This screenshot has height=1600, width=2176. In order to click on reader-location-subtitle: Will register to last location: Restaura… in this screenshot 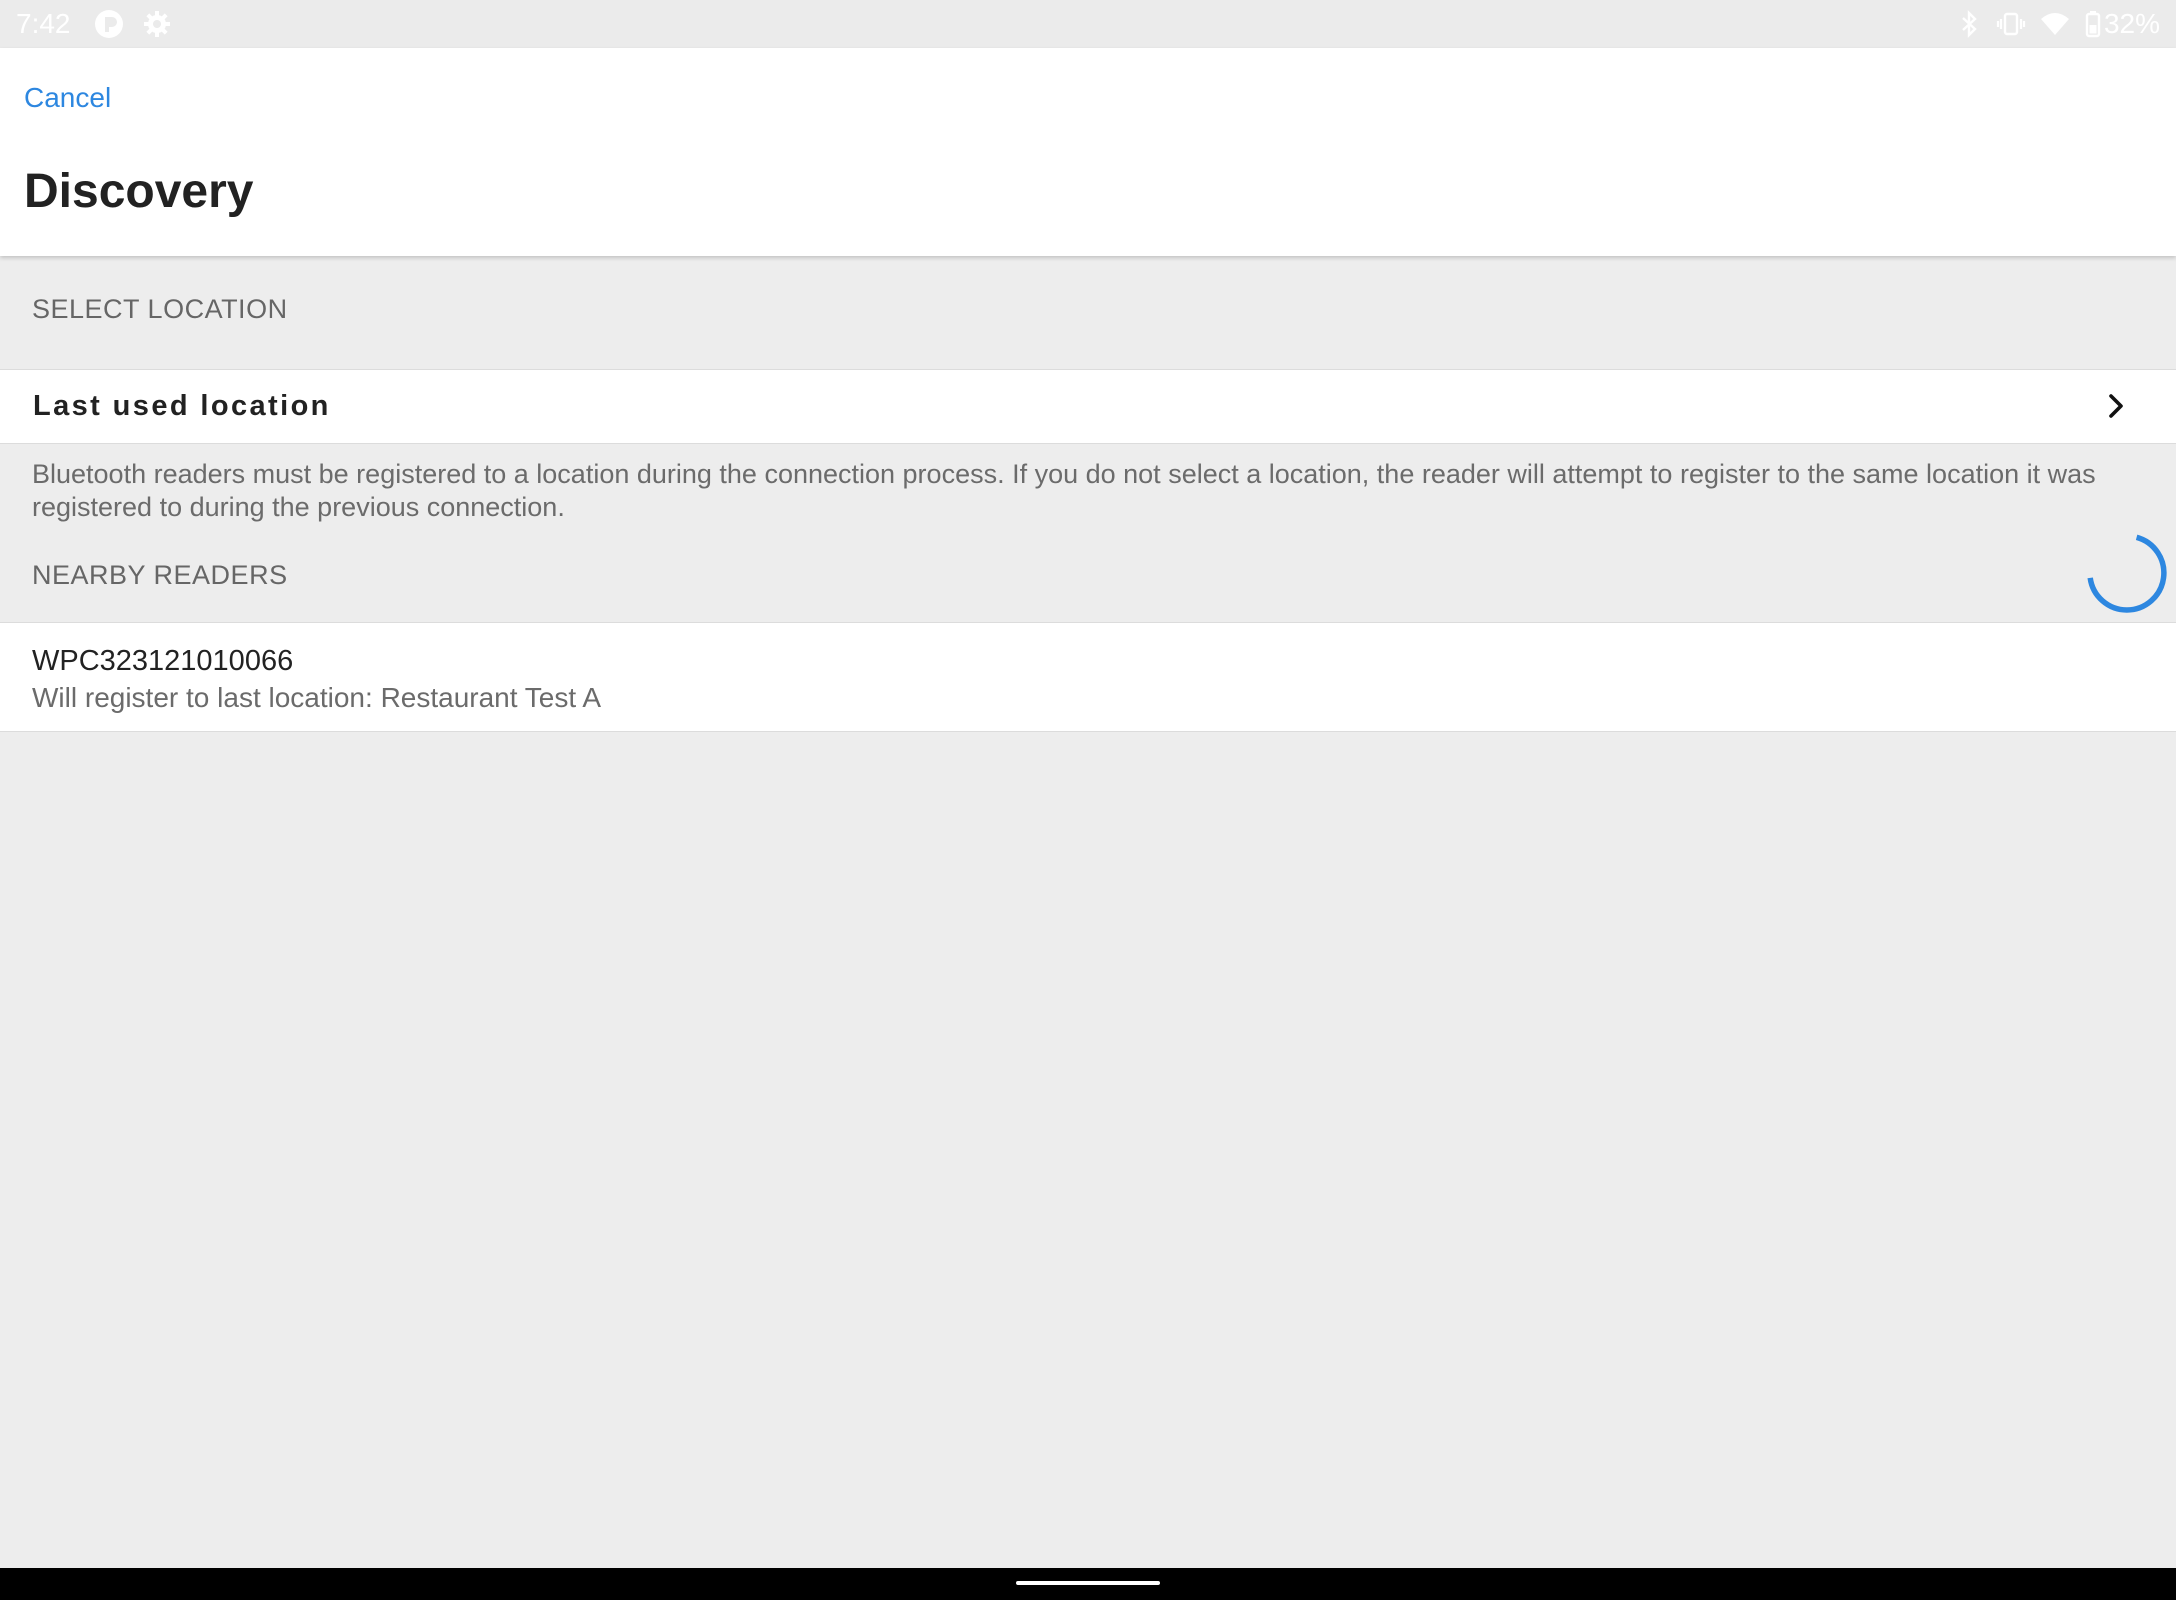, I will do `click(317, 697)`.